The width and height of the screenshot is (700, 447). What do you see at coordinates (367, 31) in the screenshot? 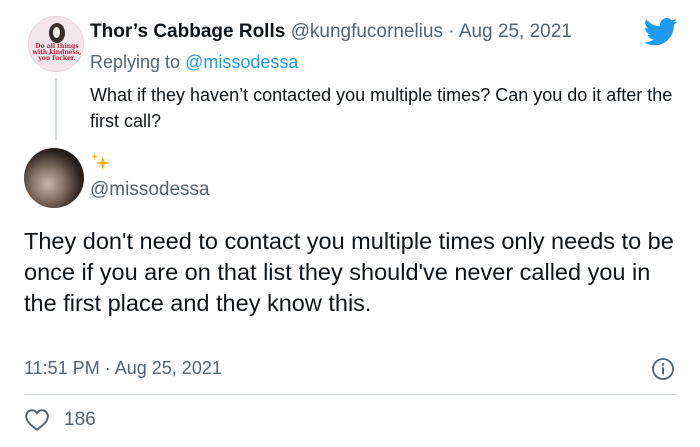
I see `author-handle: @kungfucornelius` at bounding box center [367, 31].